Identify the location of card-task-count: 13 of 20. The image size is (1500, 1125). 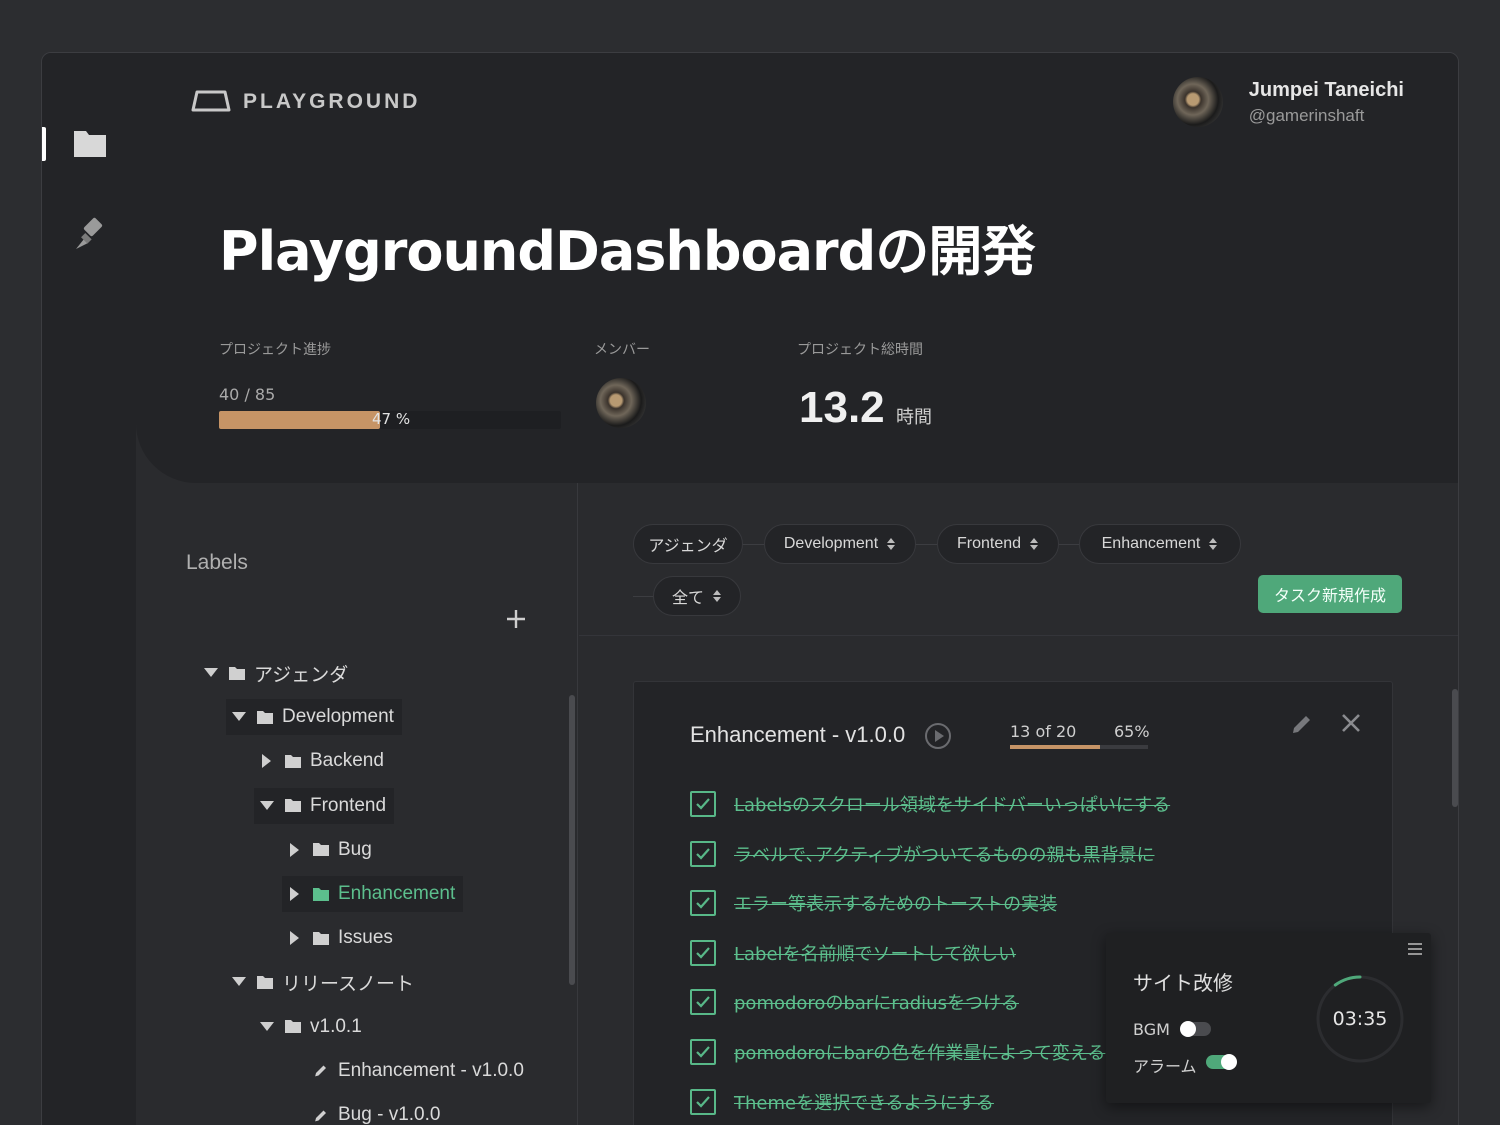
(1043, 731).